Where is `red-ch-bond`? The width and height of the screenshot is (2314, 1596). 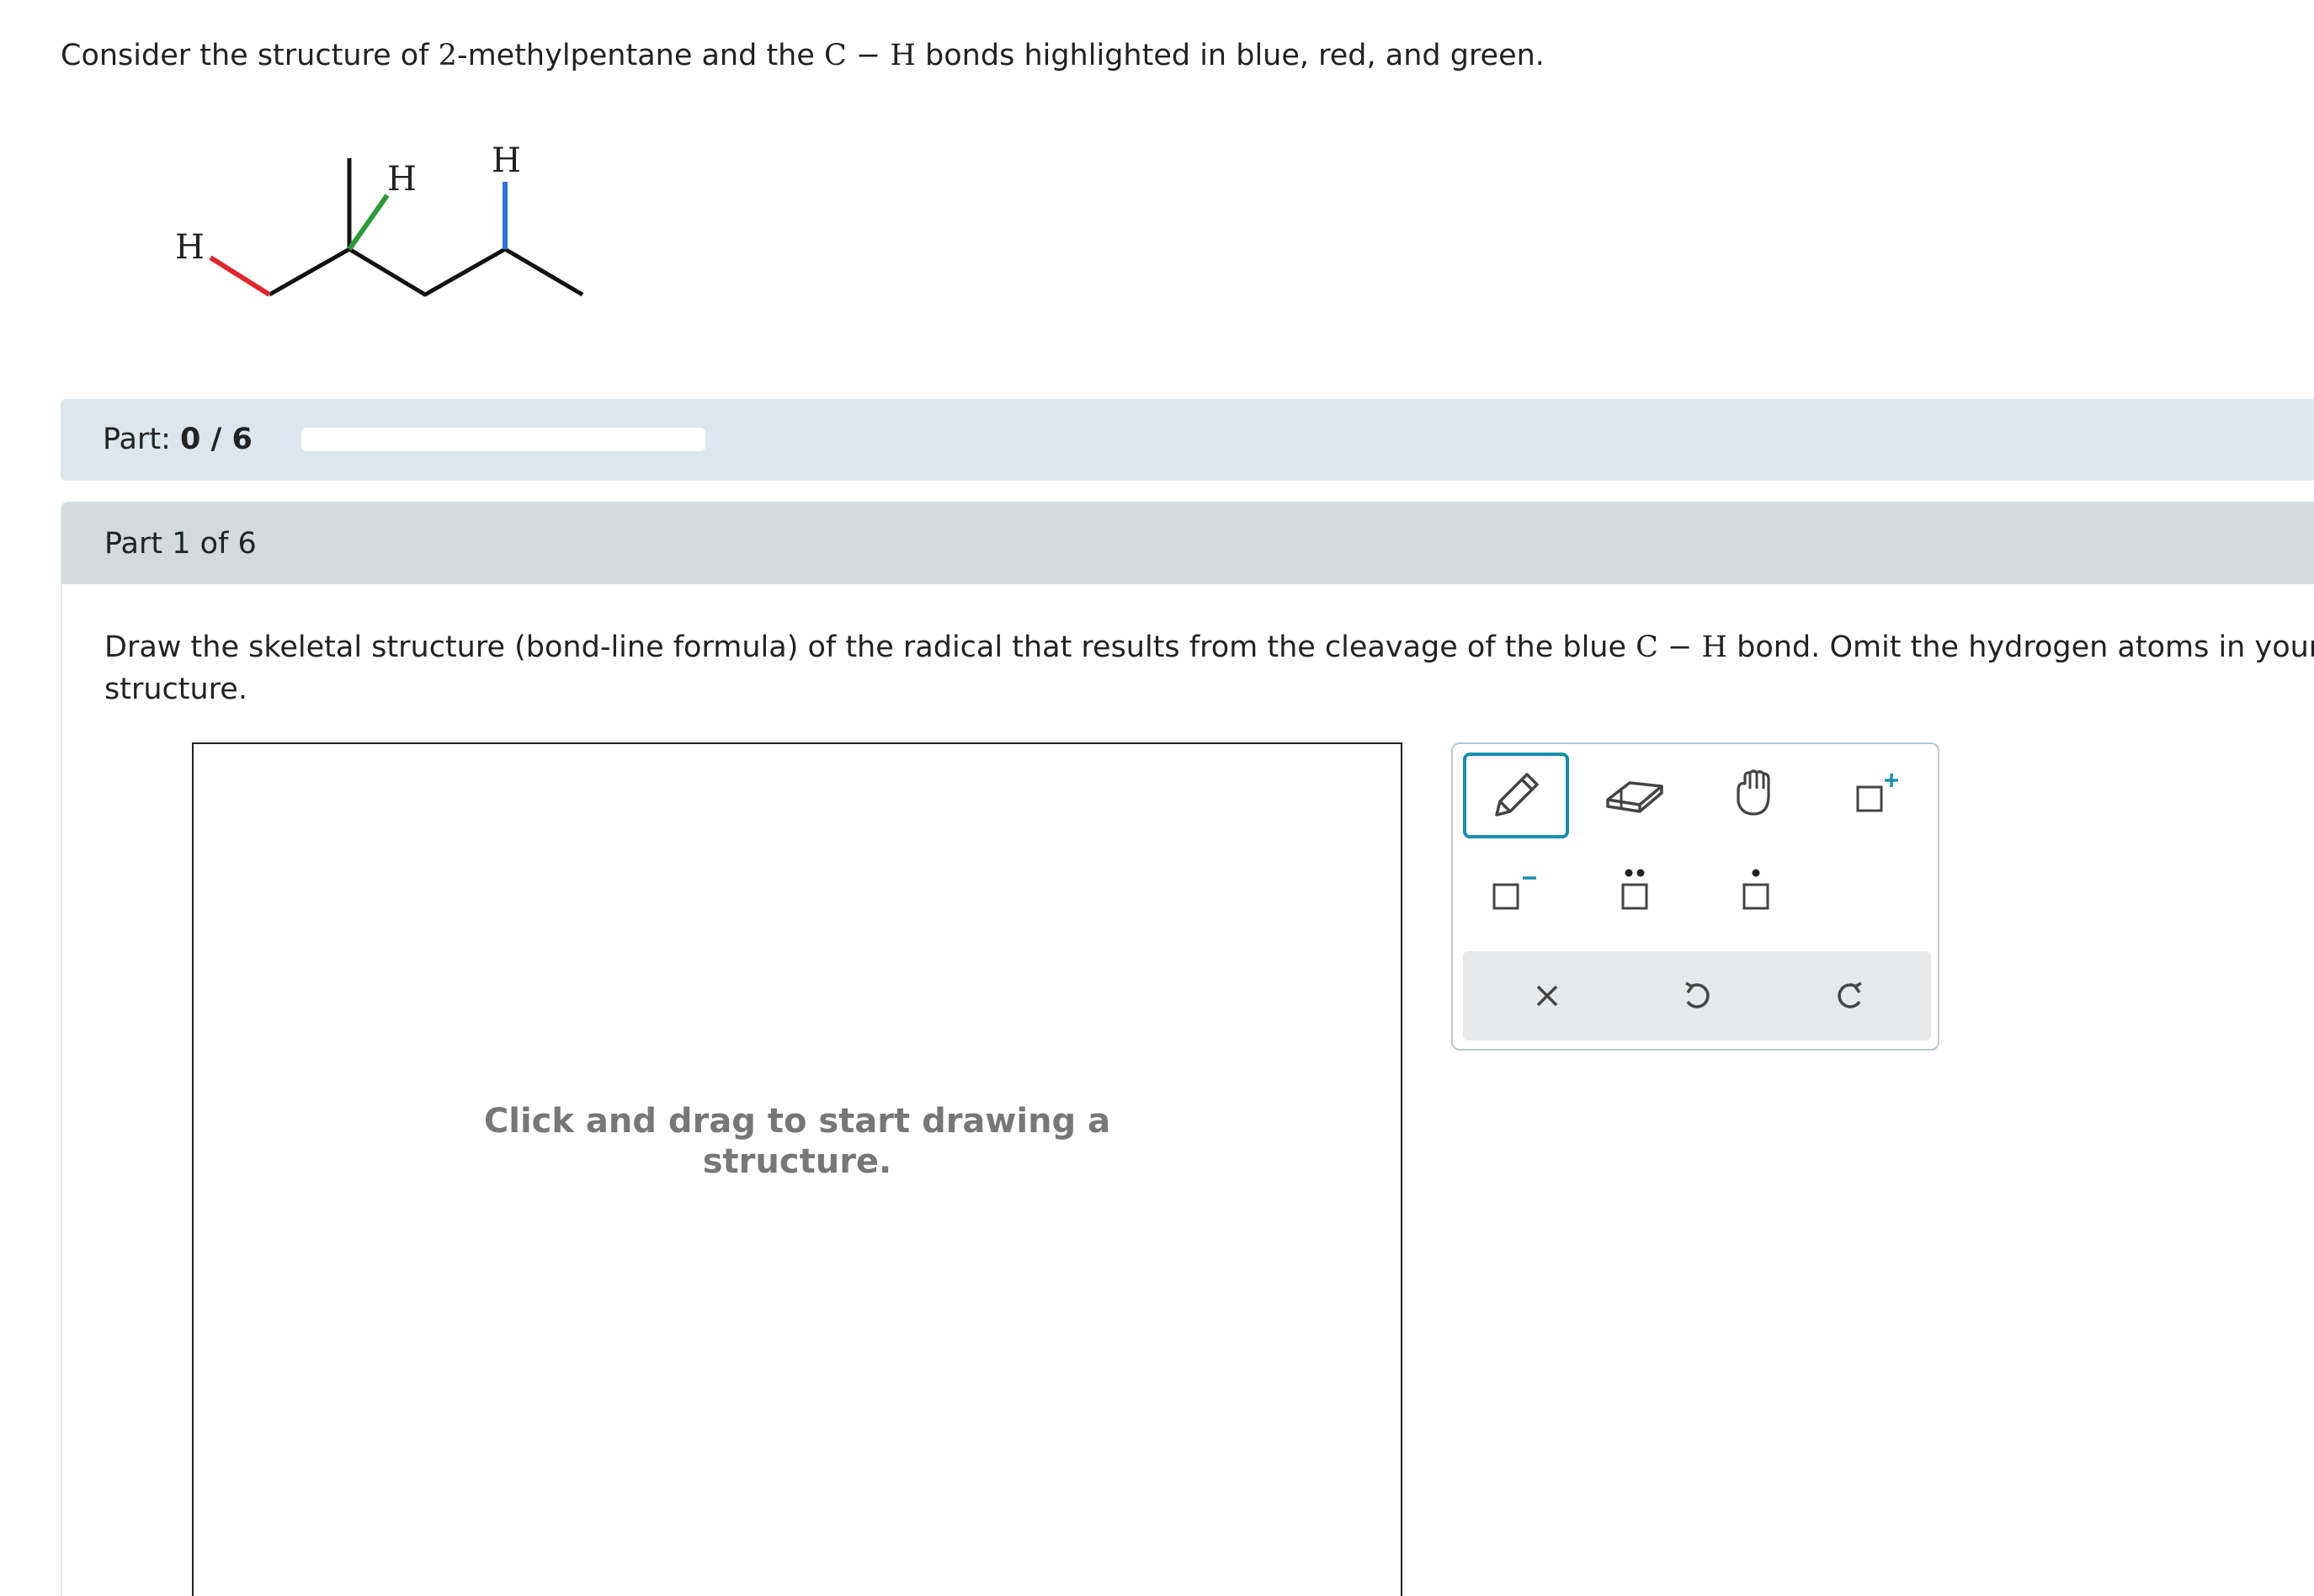 red-ch-bond is located at coordinates (240, 276).